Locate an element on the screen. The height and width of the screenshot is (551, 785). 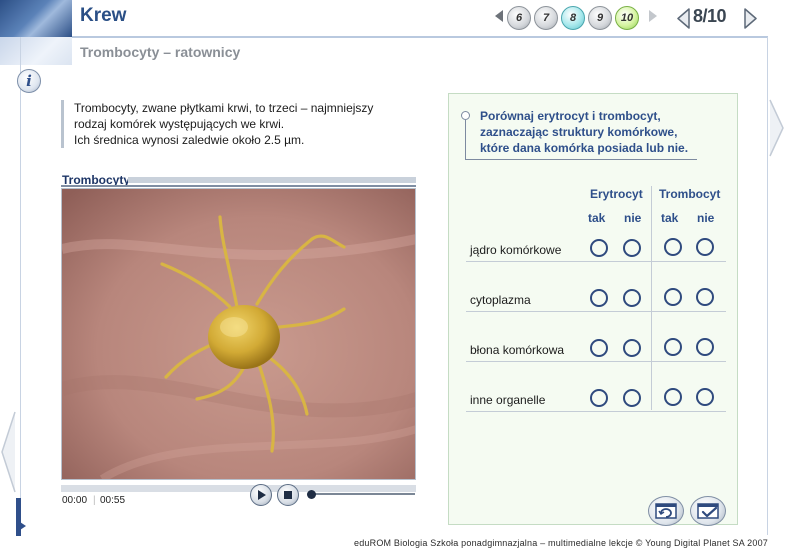
page-counter: 8/10 is located at coordinates (710, 16).